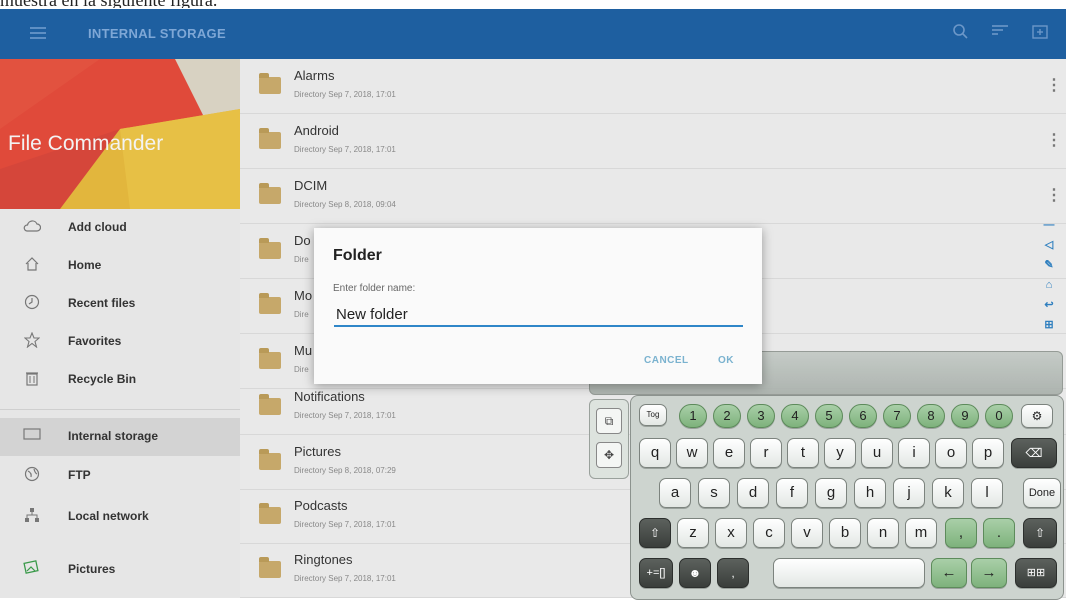 This screenshot has width=1066, height=600. What do you see at coordinates (733, 573) in the screenshot?
I see `comma-dark-key: ,` at bounding box center [733, 573].